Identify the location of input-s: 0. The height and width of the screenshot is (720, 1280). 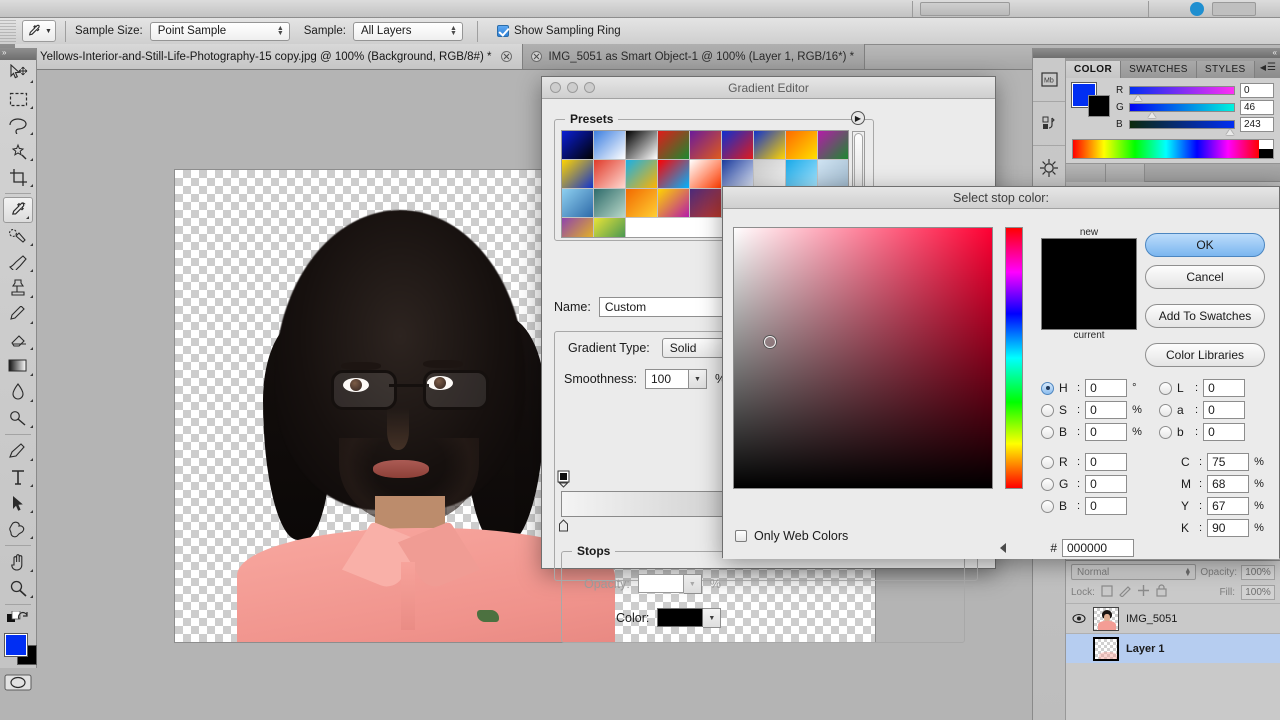
(1106, 410).